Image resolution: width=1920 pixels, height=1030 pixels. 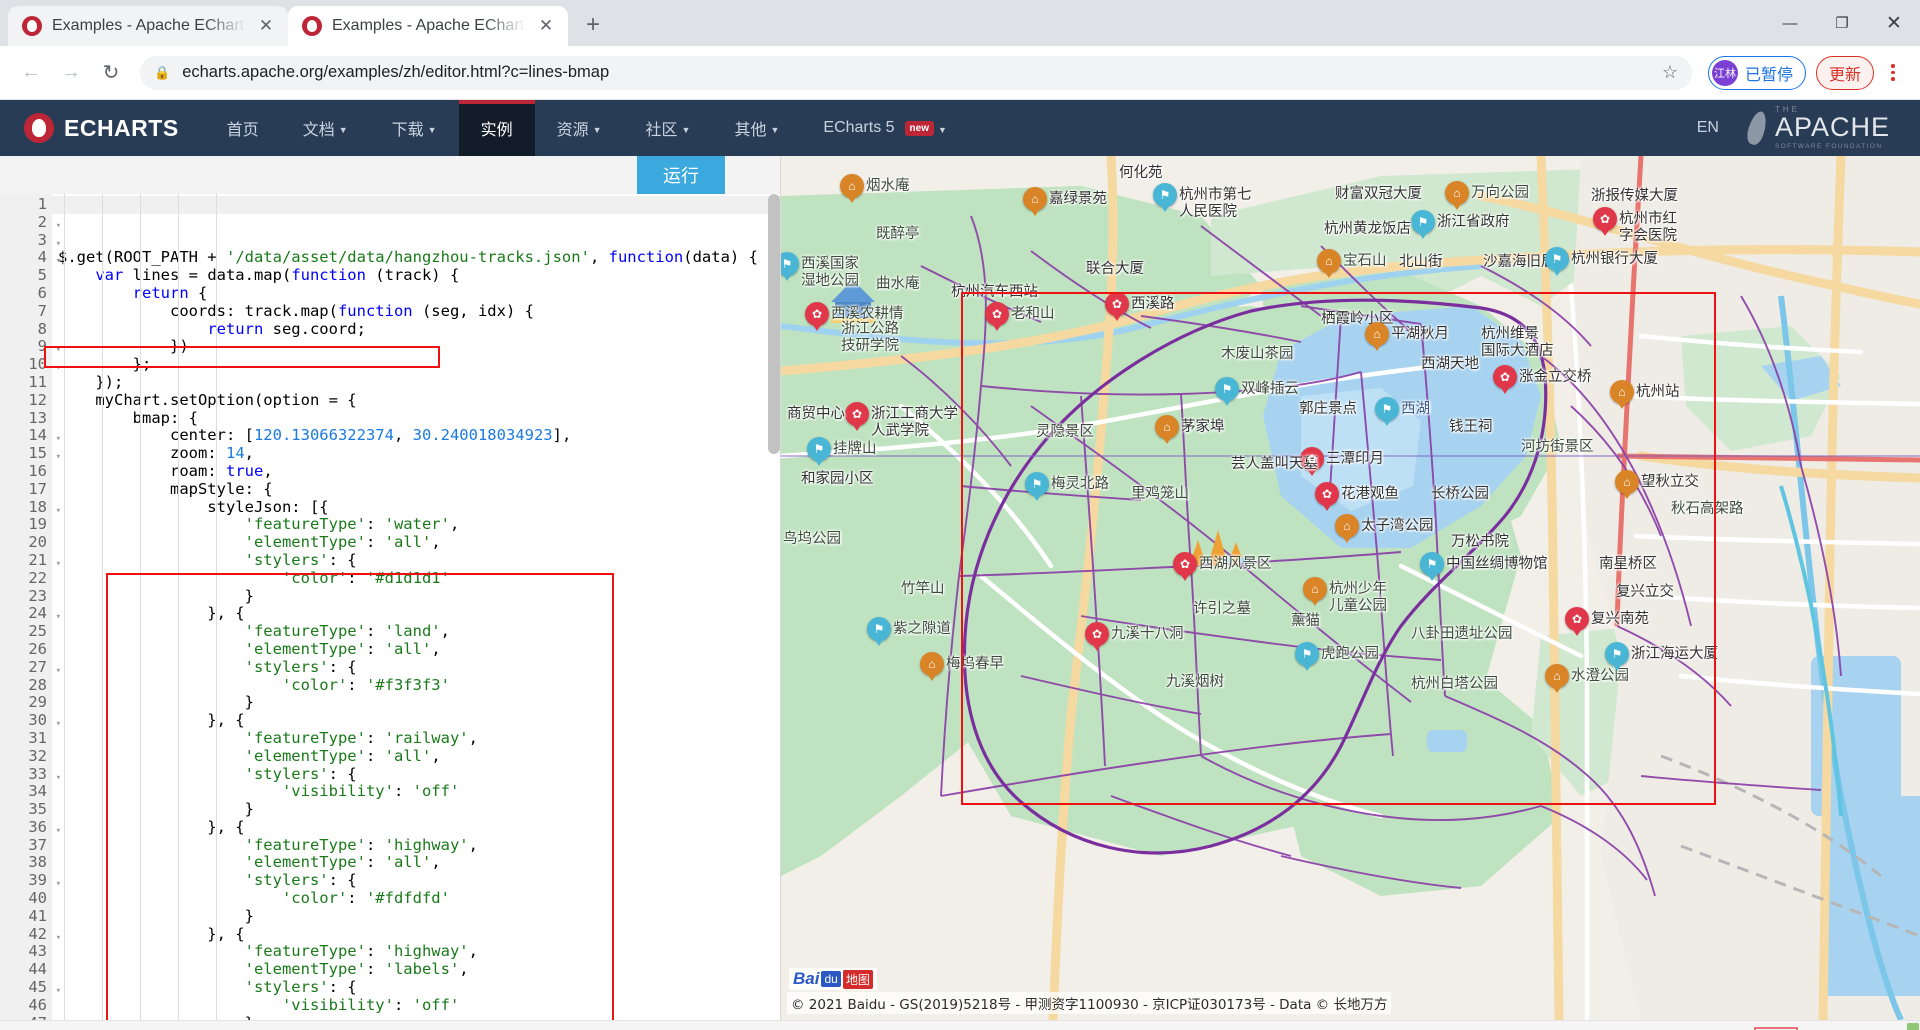 What do you see at coordinates (243, 128) in the screenshot?
I see `nav-item-home: 首页` at bounding box center [243, 128].